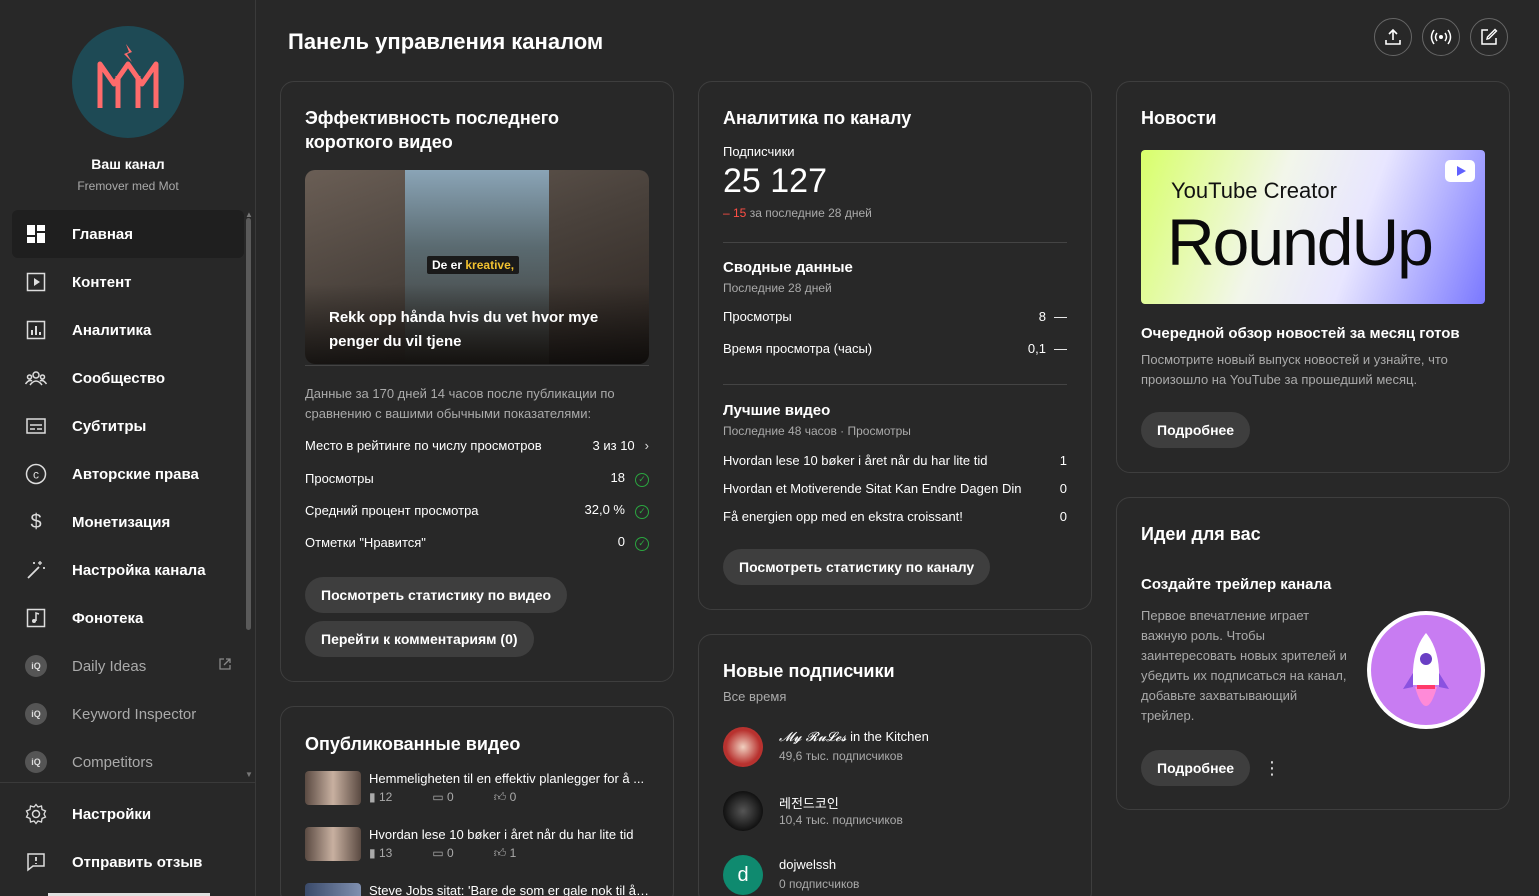 Image resolution: width=1539 pixels, height=896 pixels. Describe the element at coordinates (1196, 430) in the screenshot. I see `news-more-button: Подробнее` at that location.